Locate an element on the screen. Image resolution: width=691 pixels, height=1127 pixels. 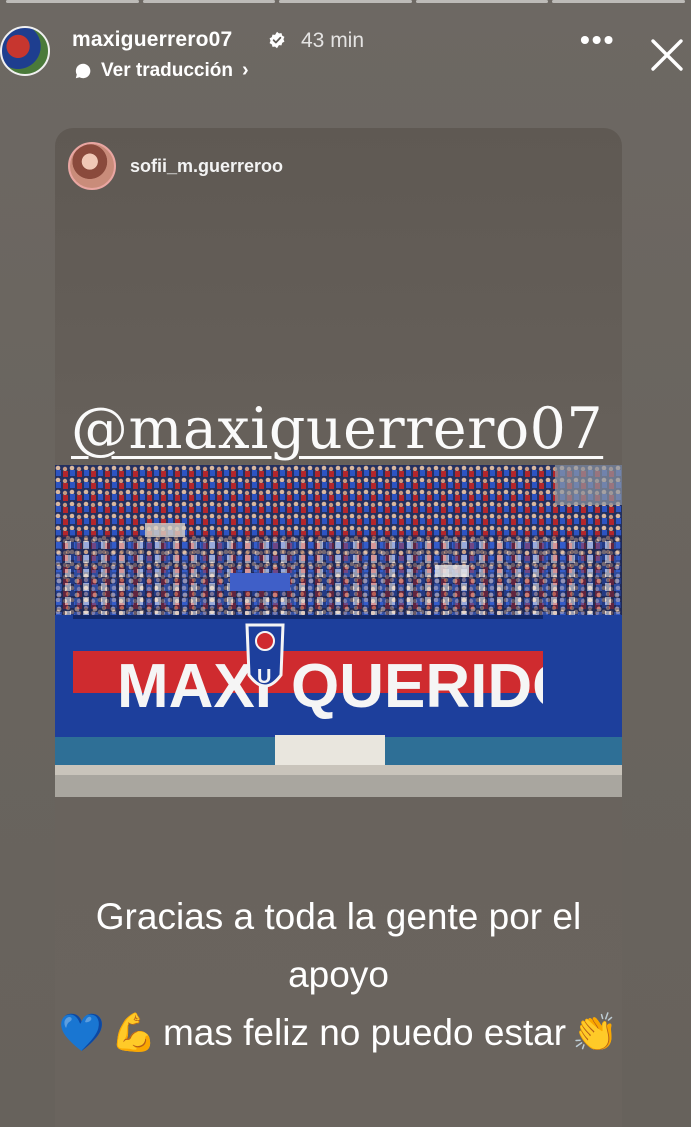
club-crest-icon: U is located at coordinates (265, 655).